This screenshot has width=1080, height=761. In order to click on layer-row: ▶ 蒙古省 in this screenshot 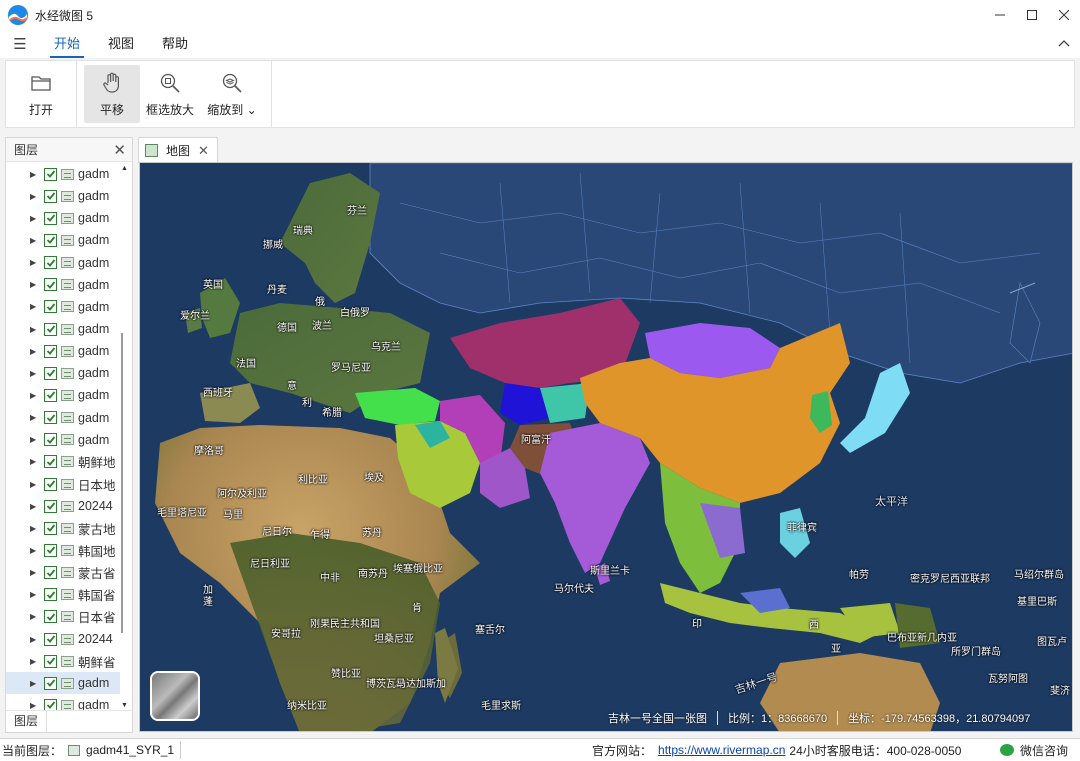, I will do `click(63, 573)`.